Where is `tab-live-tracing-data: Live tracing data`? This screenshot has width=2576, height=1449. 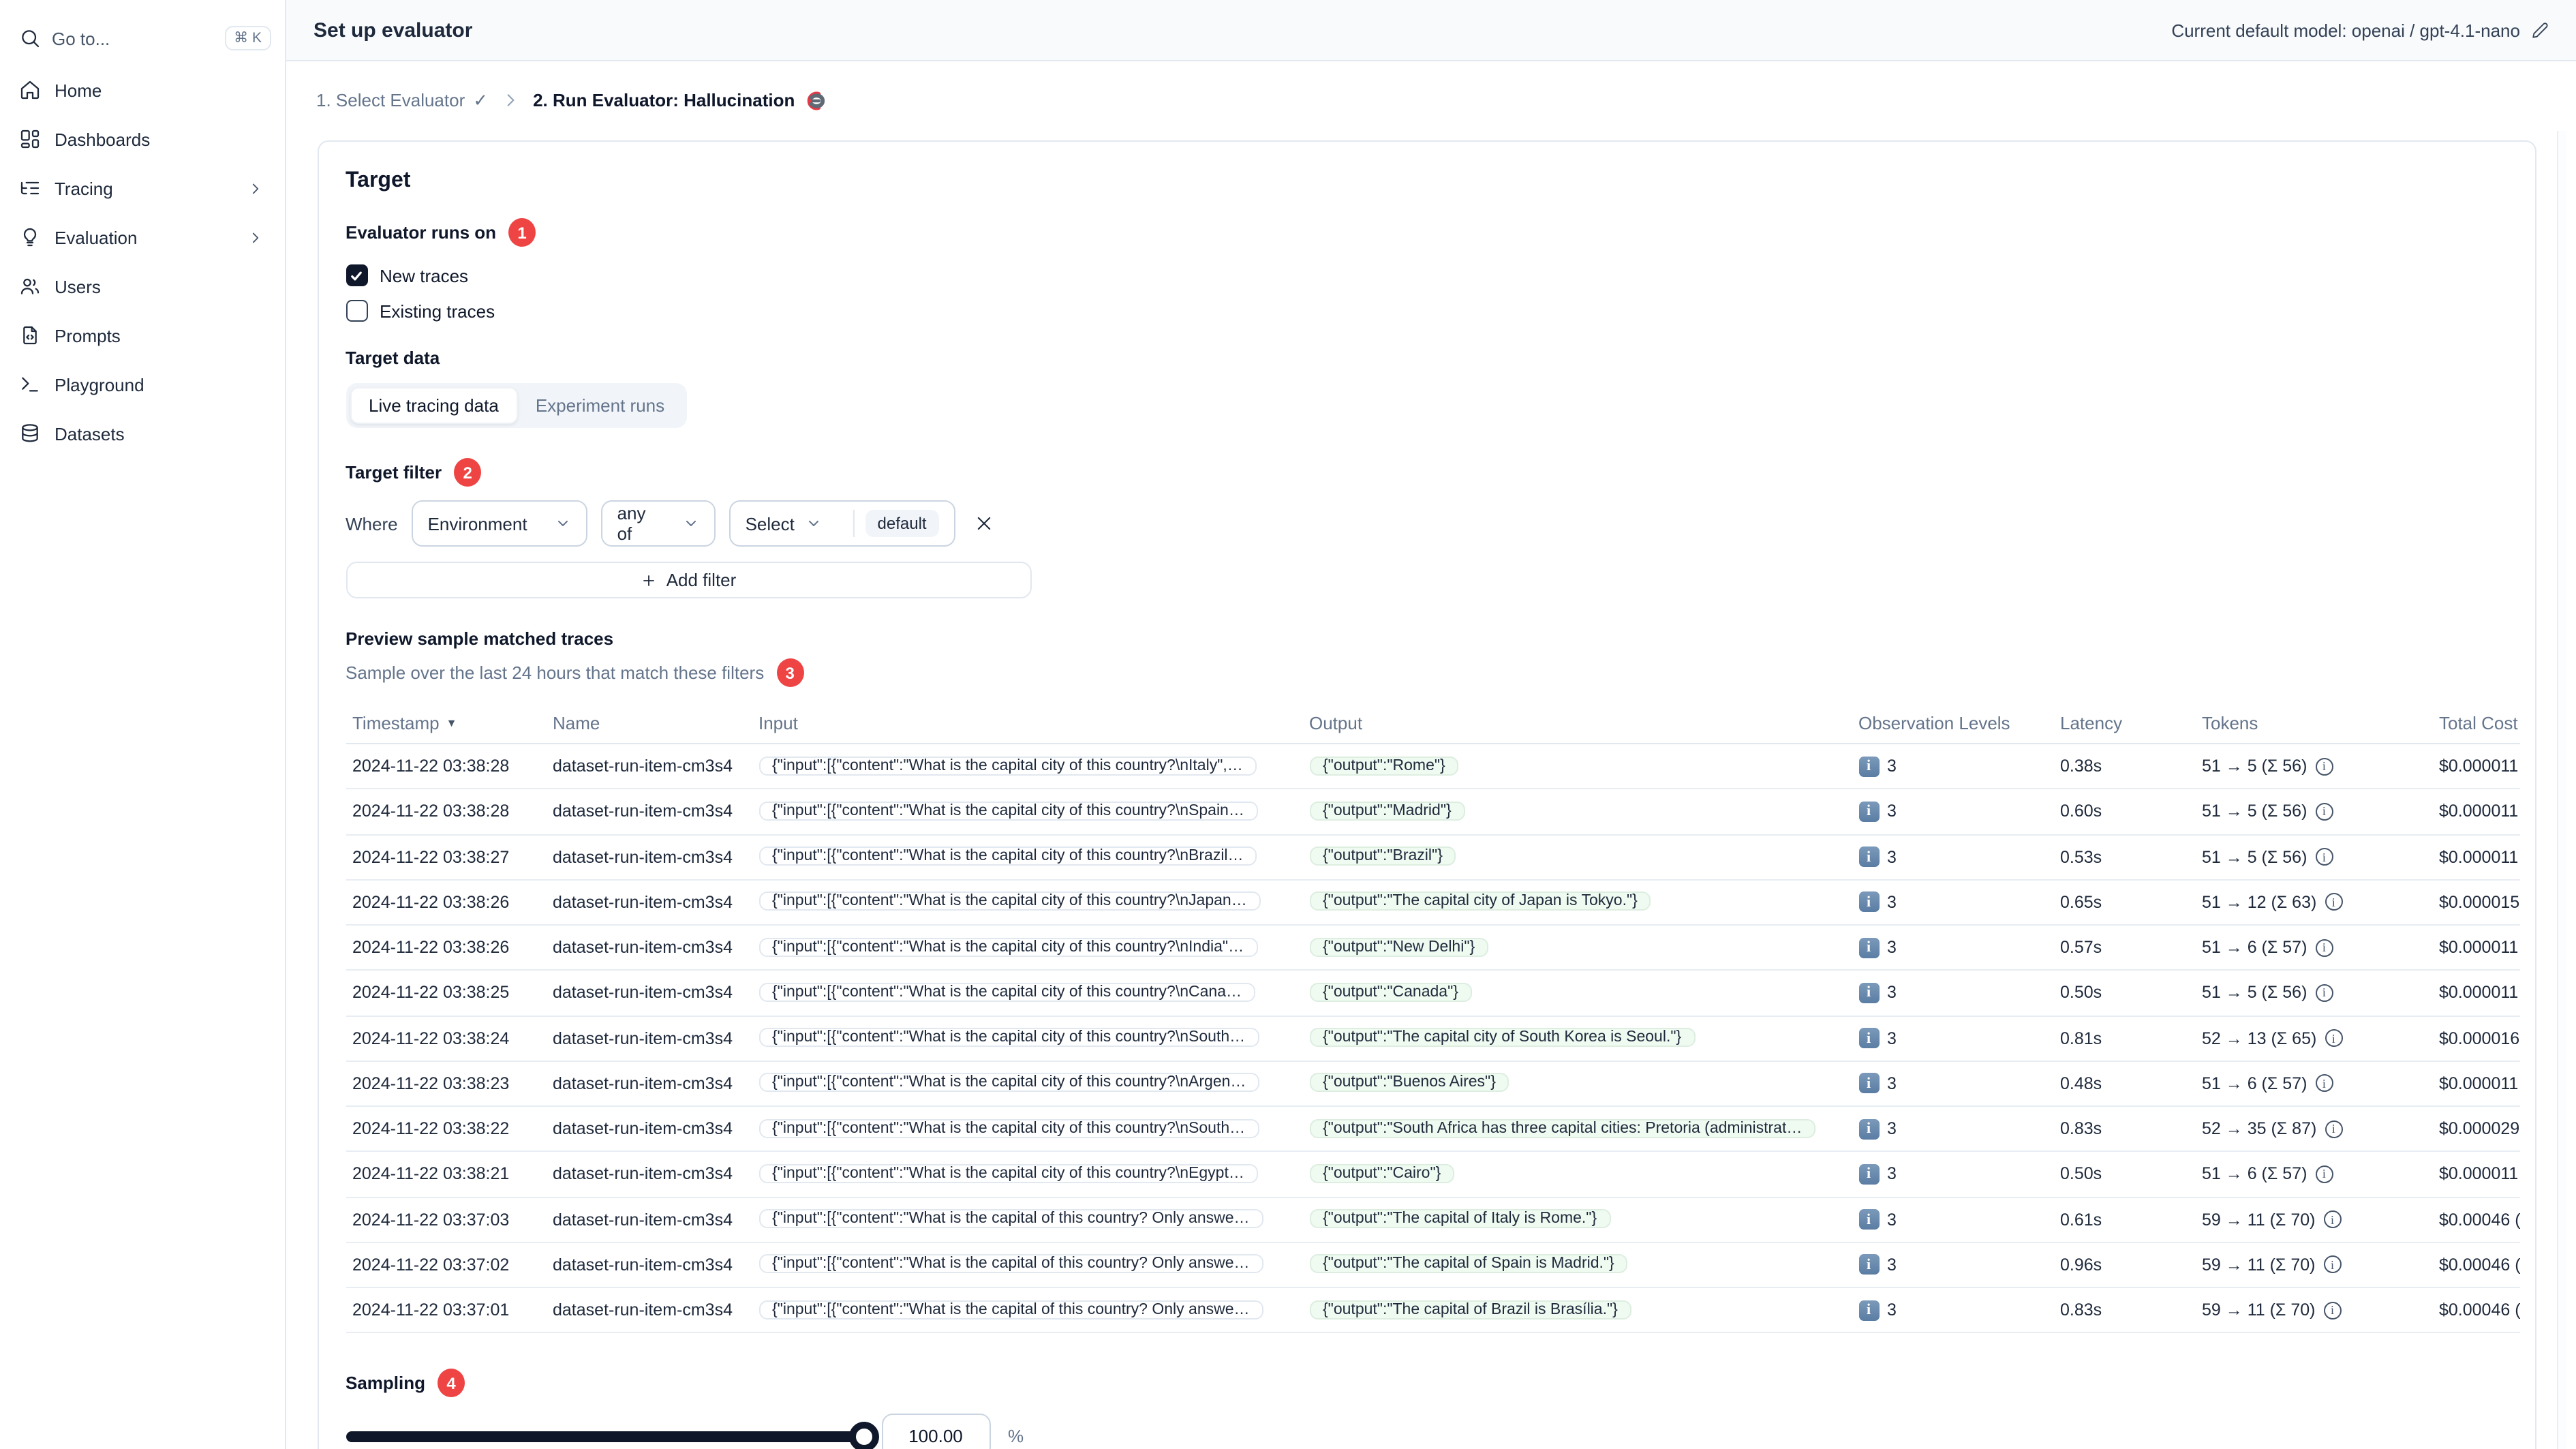
tab-live-tracing-data: Live tracing data is located at coordinates (434, 406).